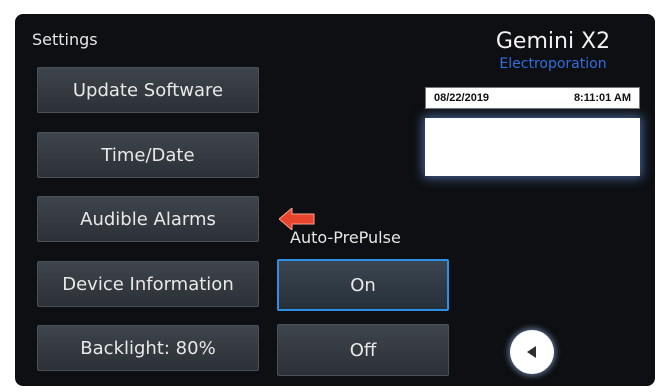  Describe the element at coordinates (345, 237) in the screenshot. I see `auto-prepulse-label: Auto-PrePulse` at that location.